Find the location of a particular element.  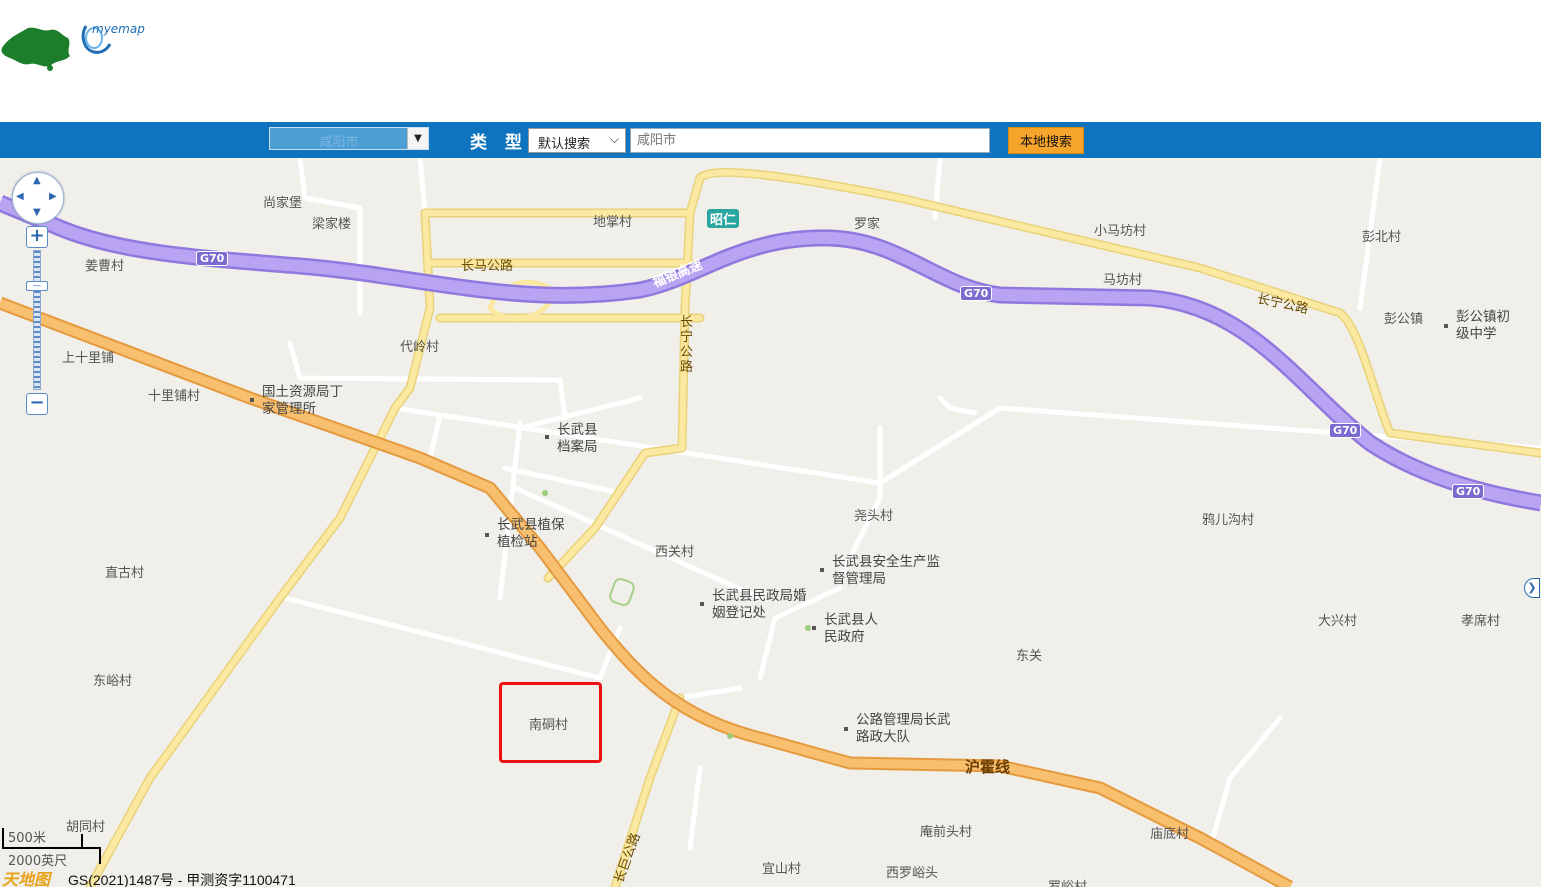

place-label: 西罗峪头 is located at coordinates (912, 873).